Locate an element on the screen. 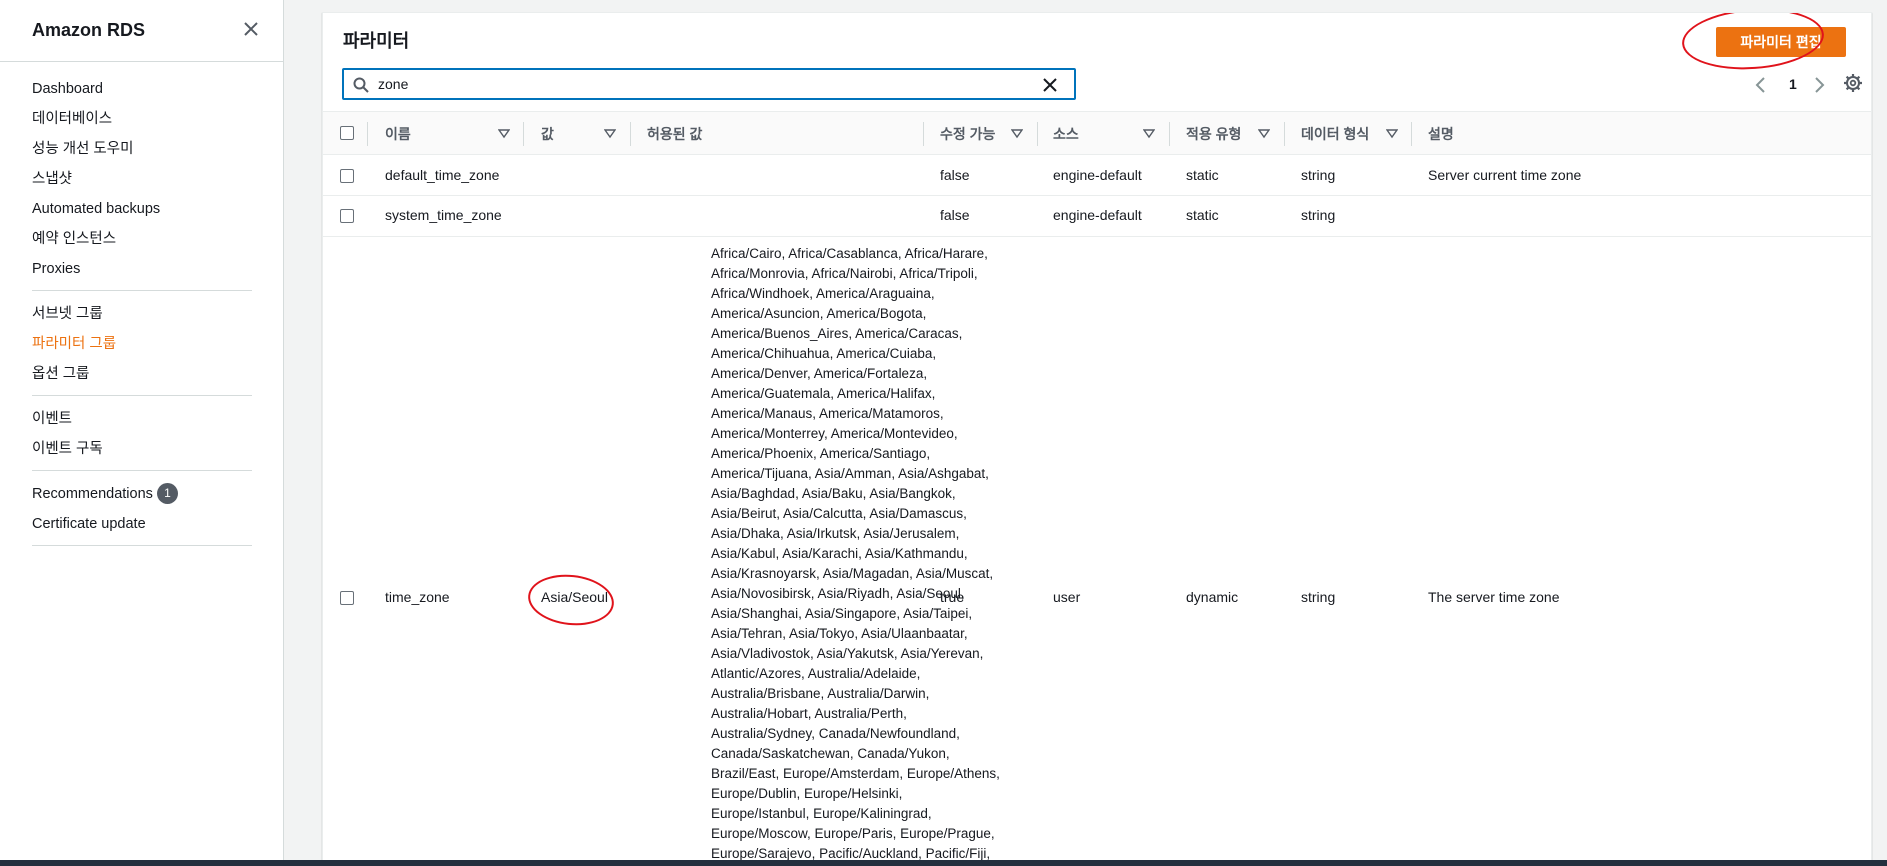  nav-snapshots: 스냅샷 is located at coordinates (142, 179).